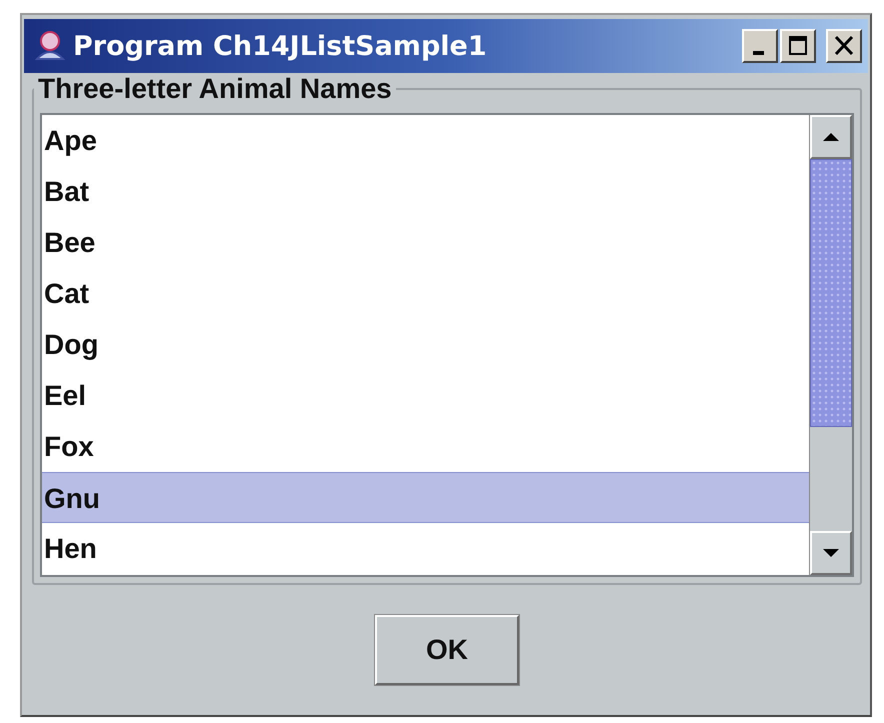 The width and height of the screenshot is (884, 723). What do you see at coordinates (447, 650) in the screenshot?
I see `ok-button: OK` at bounding box center [447, 650].